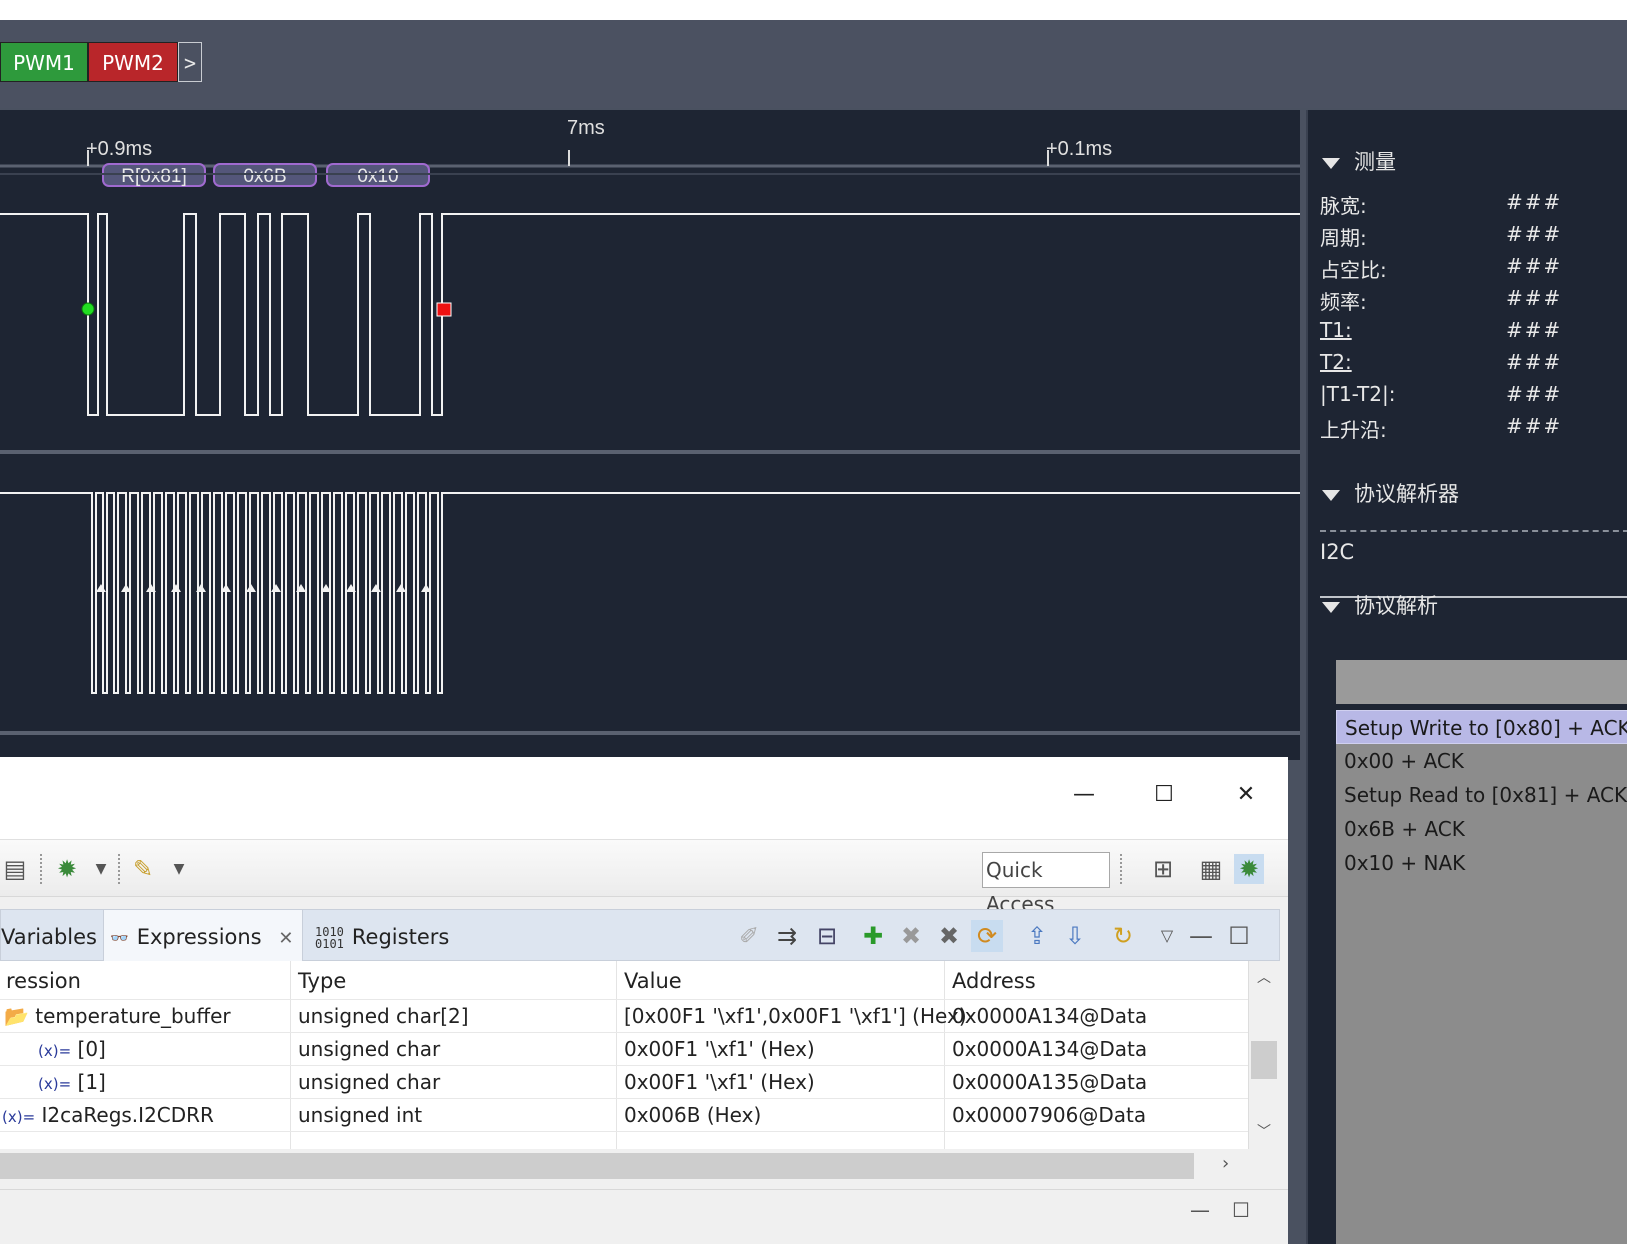 The height and width of the screenshot is (1244, 1627). Describe the element at coordinates (650, 980) in the screenshot. I see `column-value: Value` at that location.